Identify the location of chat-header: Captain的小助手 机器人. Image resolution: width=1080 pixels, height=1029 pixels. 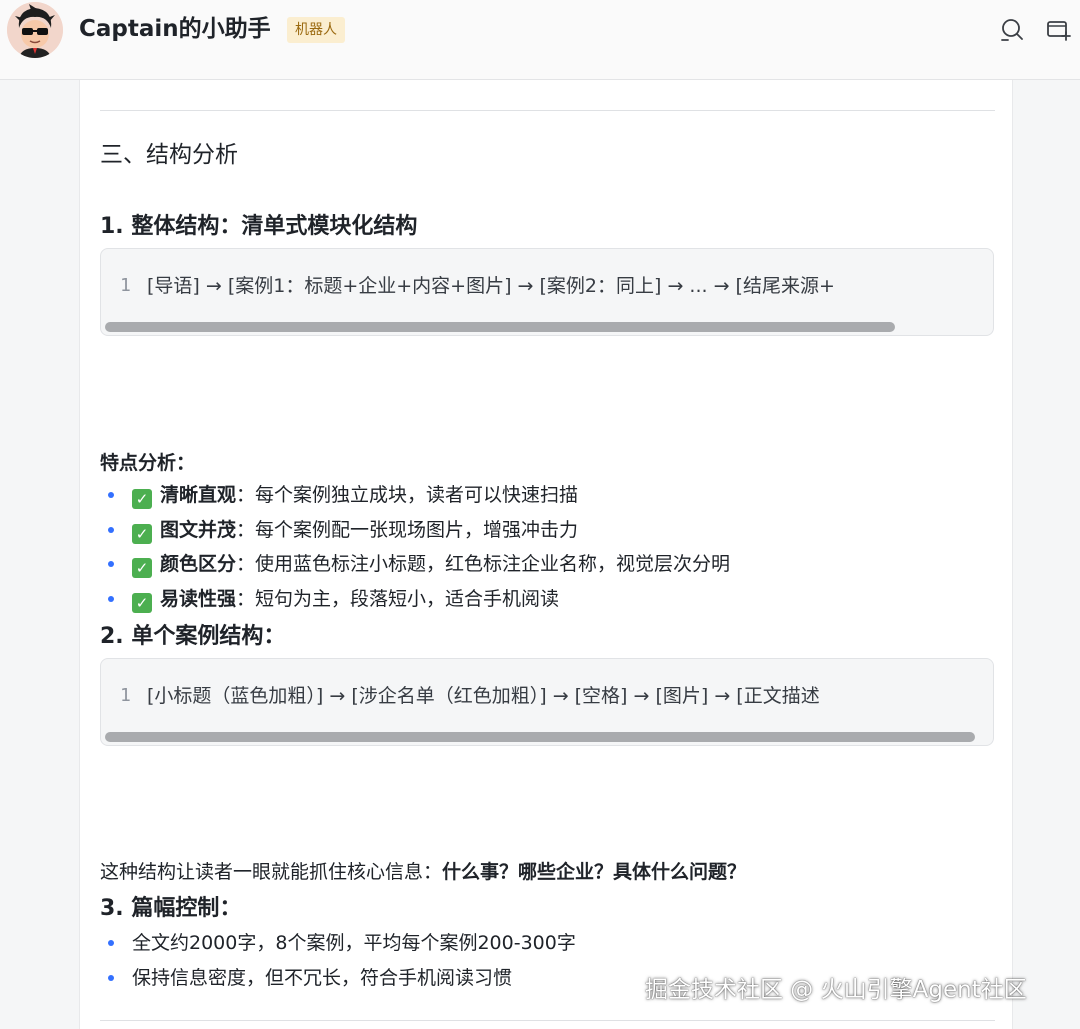
(540, 40).